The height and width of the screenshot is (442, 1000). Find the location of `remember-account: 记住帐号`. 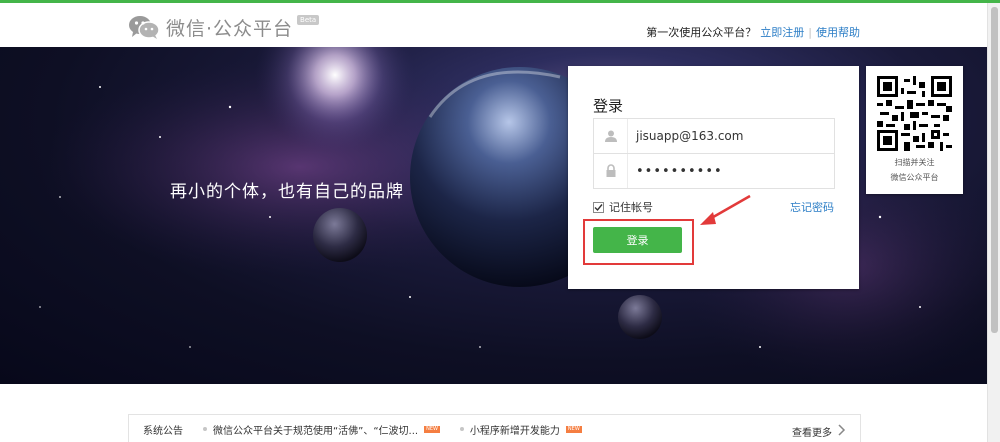

remember-account: 记住帐号 is located at coordinates (623, 207).